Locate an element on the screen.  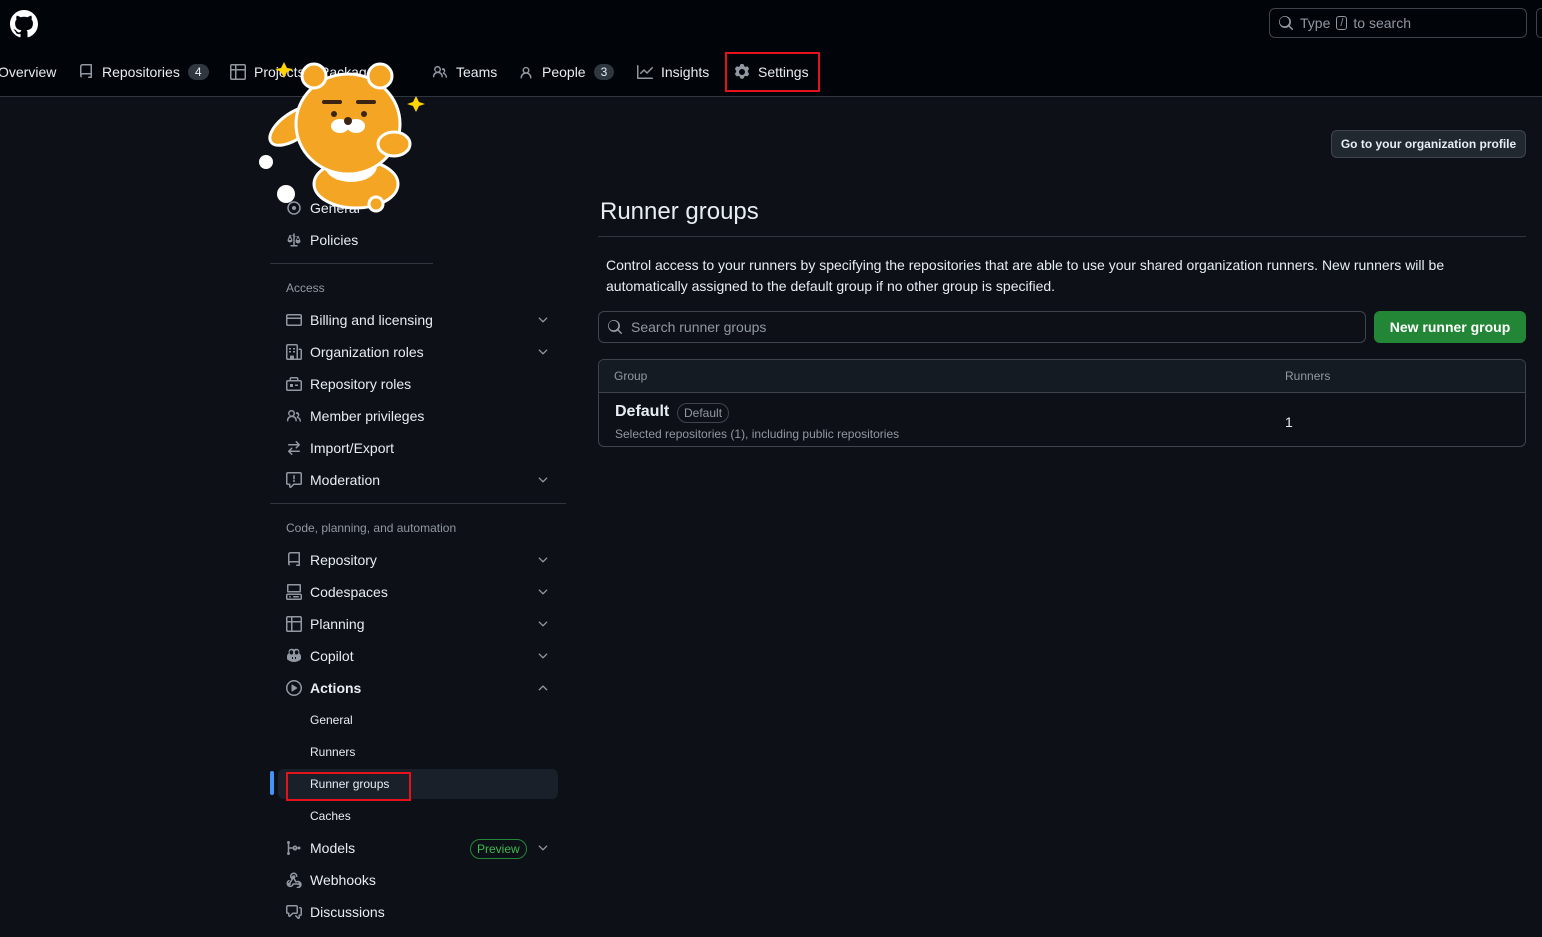
sidebar-item-repository: Repository is located at coordinates (418, 560).